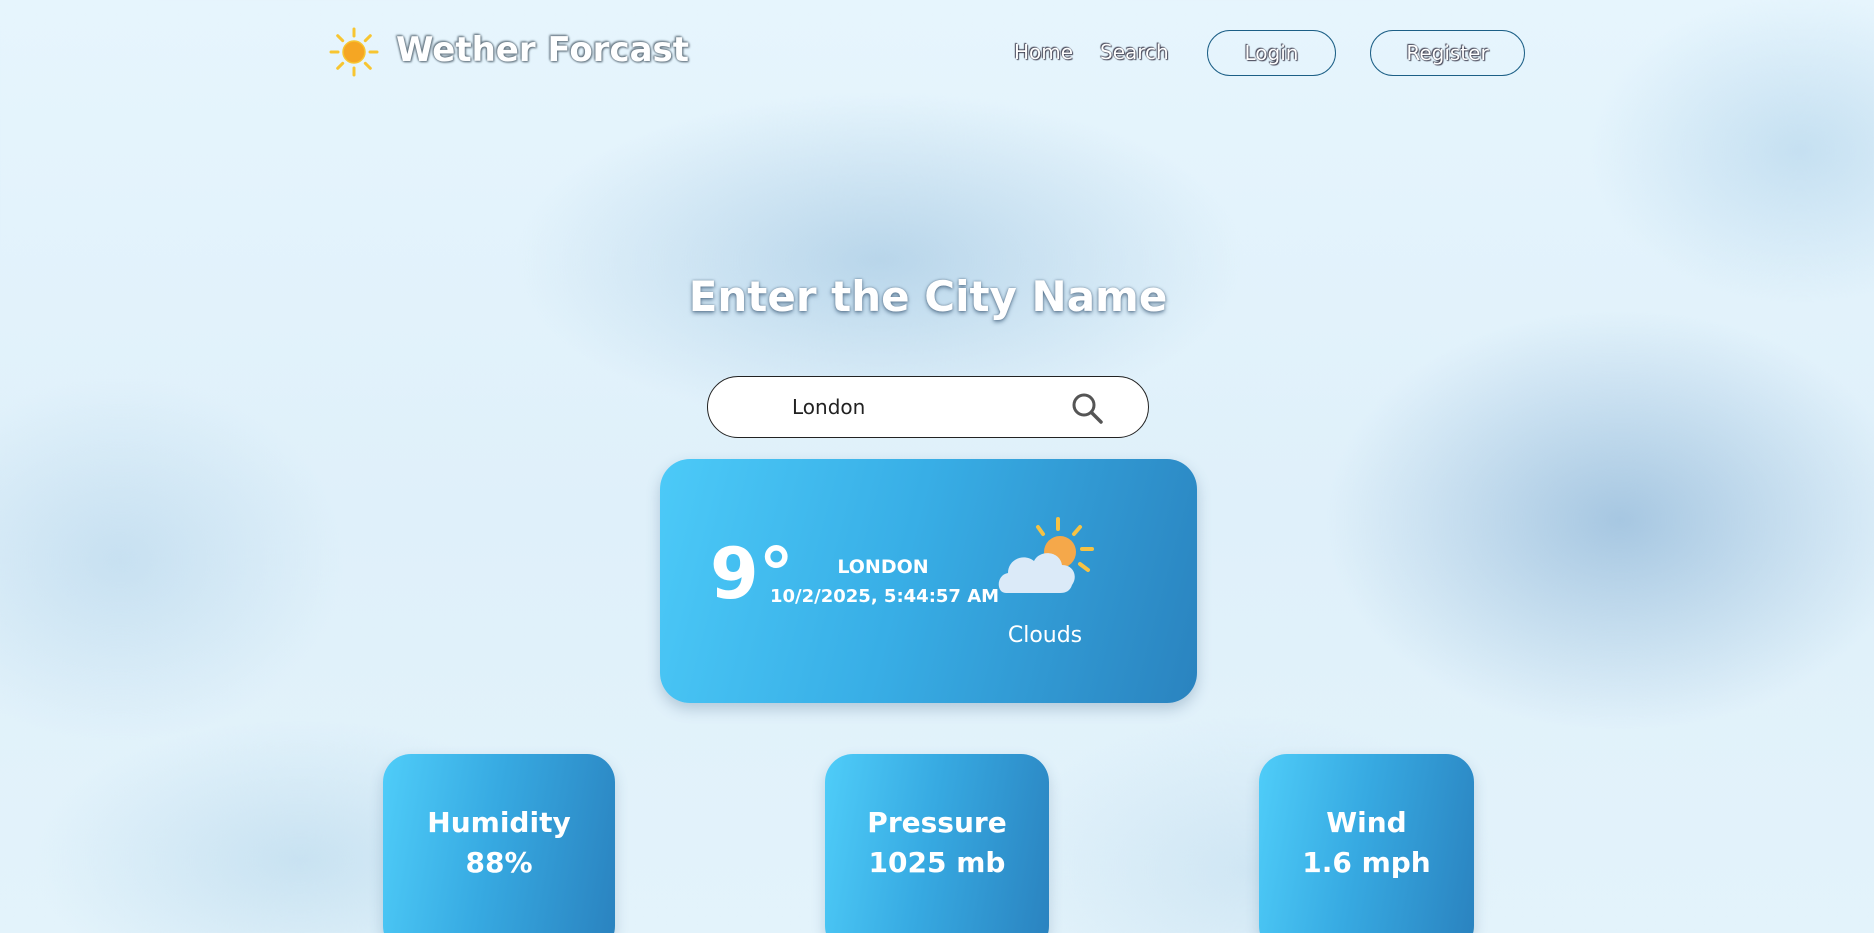 The image size is (1874, 933). Describe the element at coordinates (1366, 843) in the screenshot. I see `wind-card: Wind 1.6 mph` at that location.